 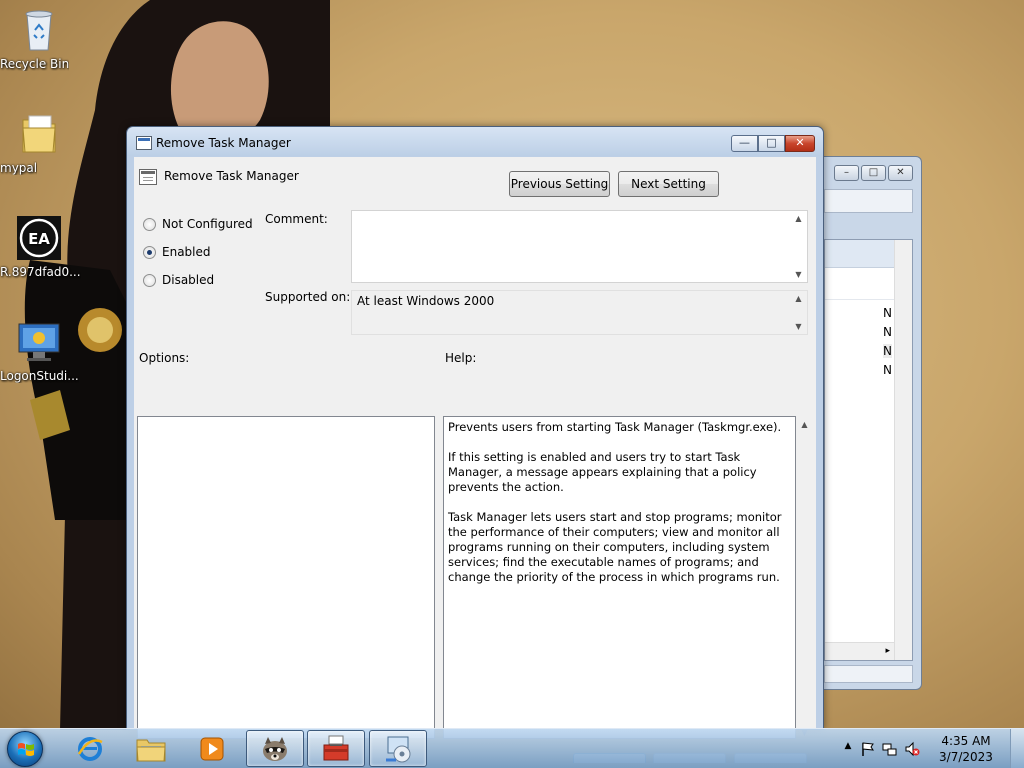 I want to click on ea-app-icon: EA, so click(x=39, y=238).